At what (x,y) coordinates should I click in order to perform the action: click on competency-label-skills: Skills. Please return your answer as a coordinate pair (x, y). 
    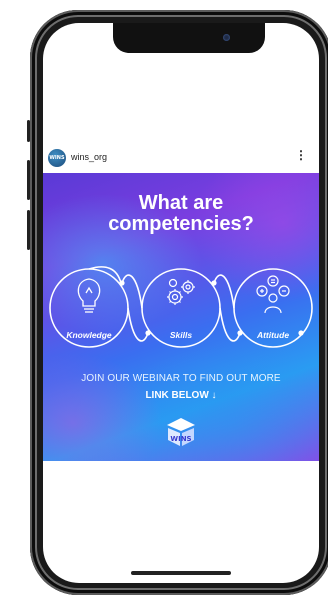
    Looking at the image, I should click on (181, 335).